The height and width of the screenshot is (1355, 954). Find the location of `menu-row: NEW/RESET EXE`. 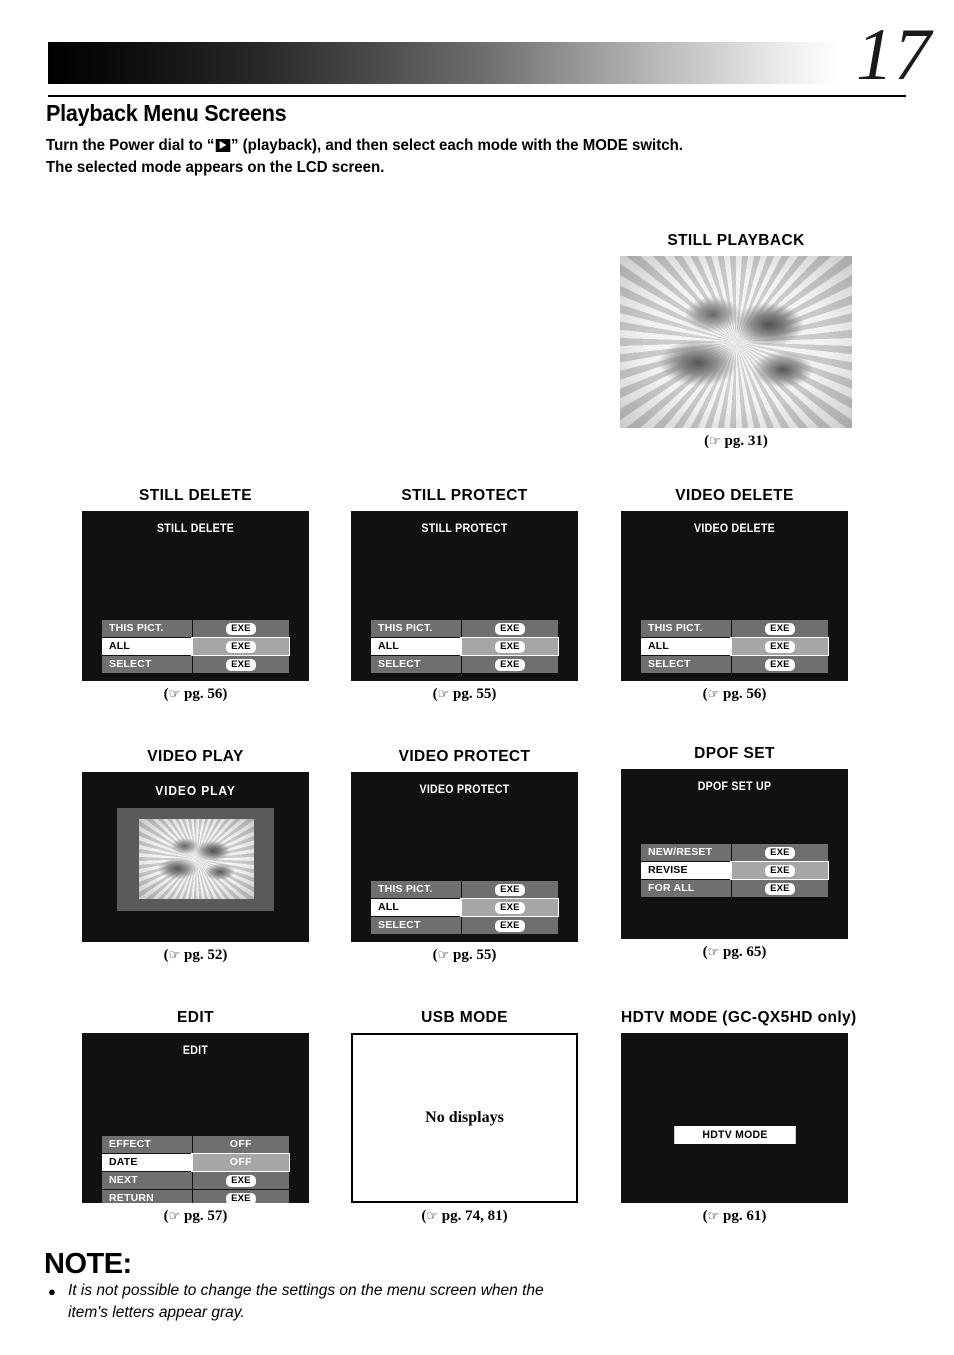

menu-row: NEW/RESET EXE is located at coordinates (734, 852).